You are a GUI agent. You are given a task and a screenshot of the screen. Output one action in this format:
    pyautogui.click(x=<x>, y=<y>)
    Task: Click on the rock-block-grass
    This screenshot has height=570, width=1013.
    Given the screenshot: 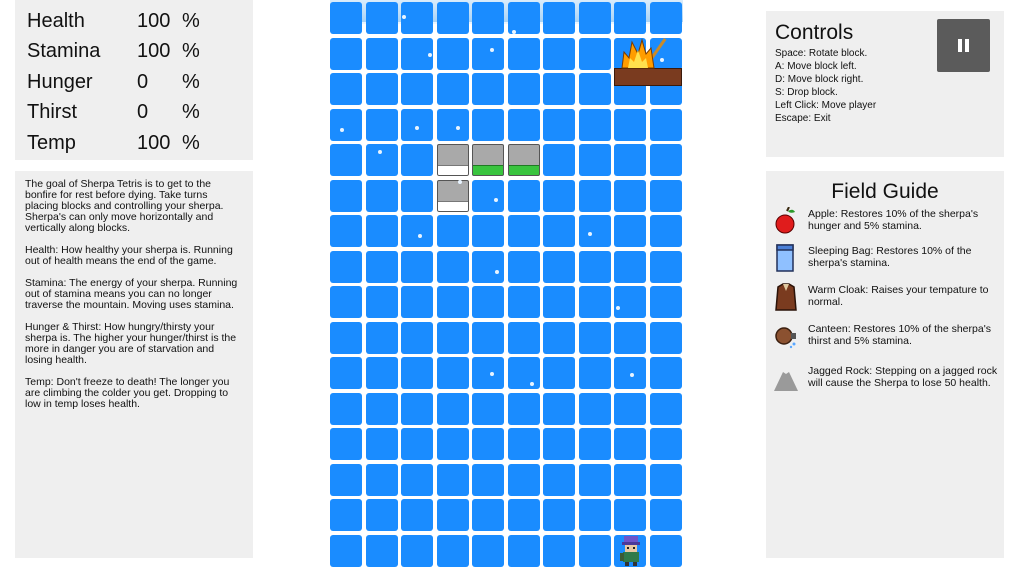 What is the action you would take?
    pyautogui.click(x=488, y=160)
    